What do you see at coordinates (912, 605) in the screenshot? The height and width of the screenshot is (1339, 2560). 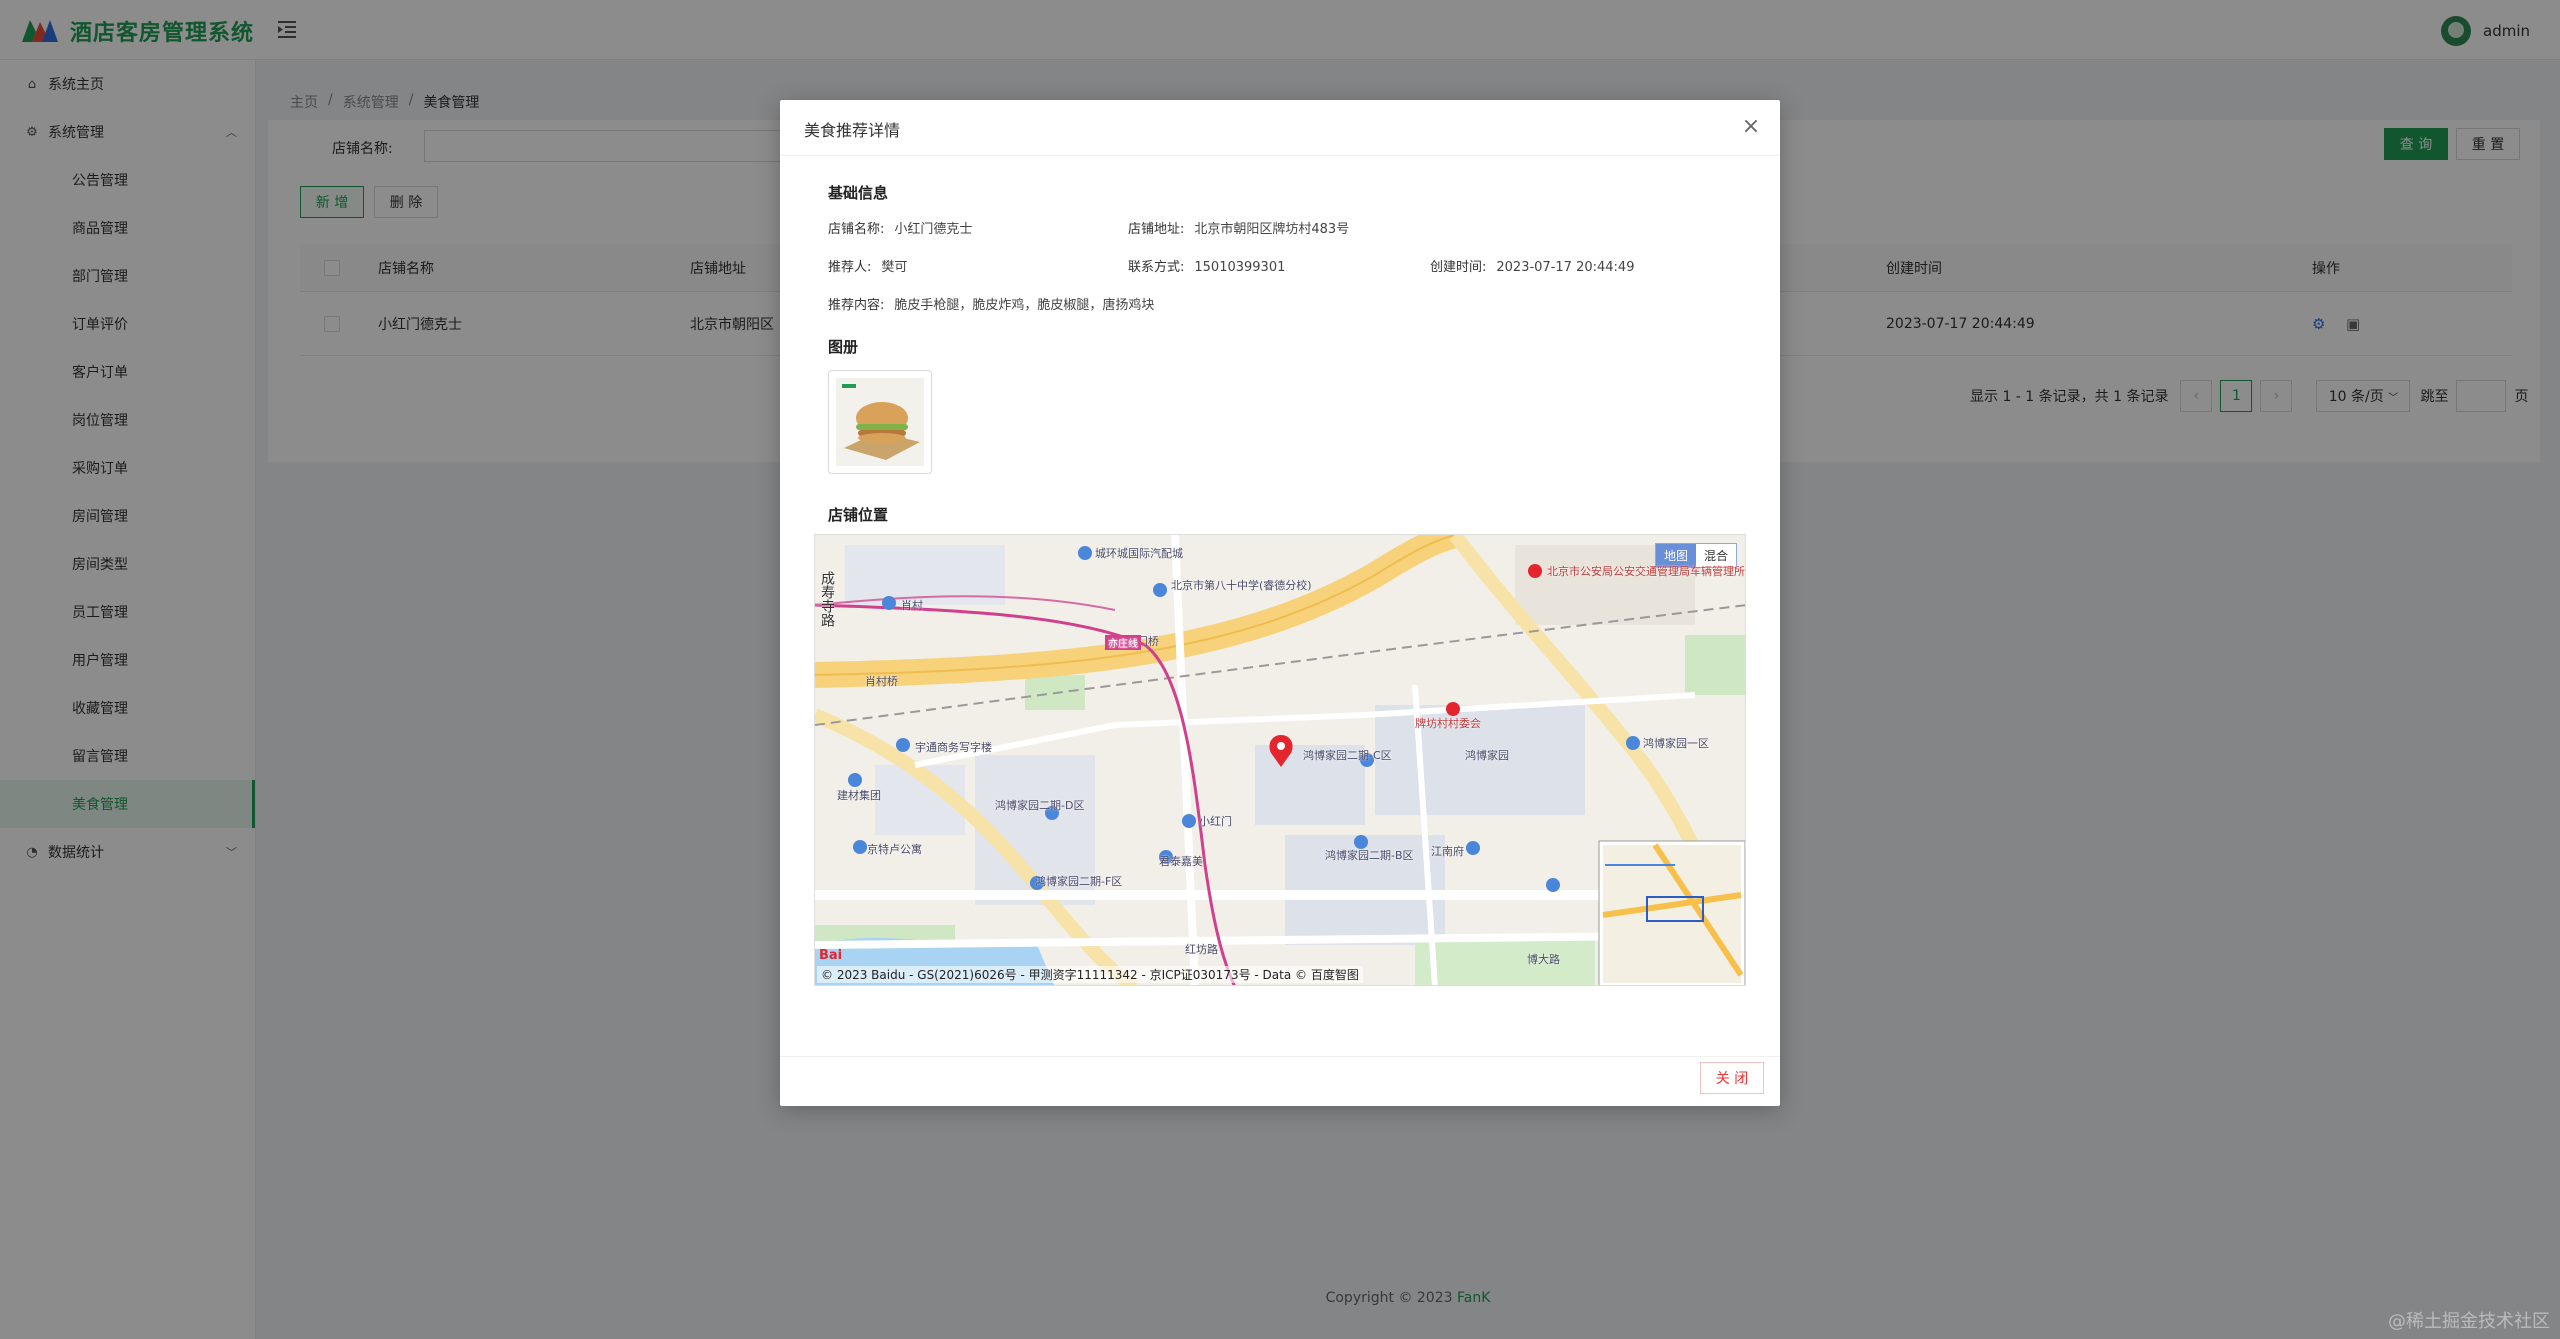 I see `map-label: 肖村` at bounding box center [912, 605].